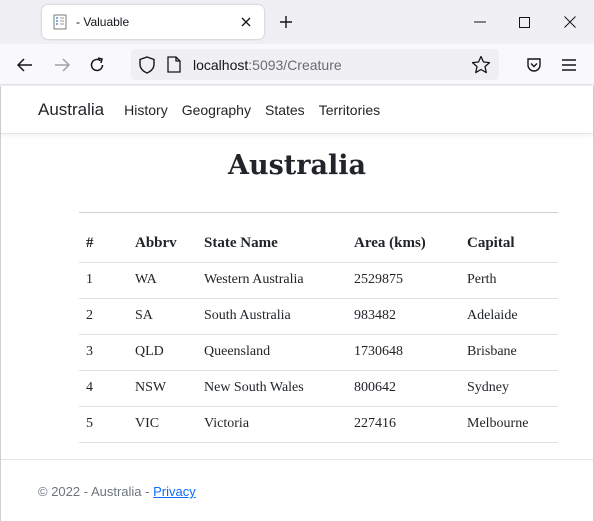 The height and width of the screenshot is (521, 594). I want to click on shield-icon, so click(148, 65).